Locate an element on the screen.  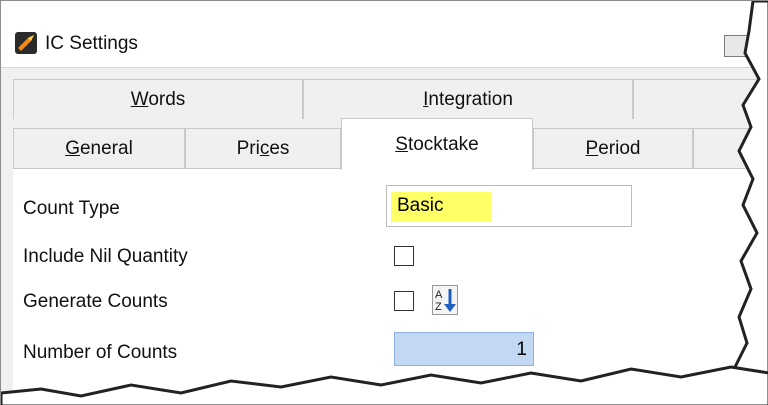
app-icon is located at coordinates (26, 43).